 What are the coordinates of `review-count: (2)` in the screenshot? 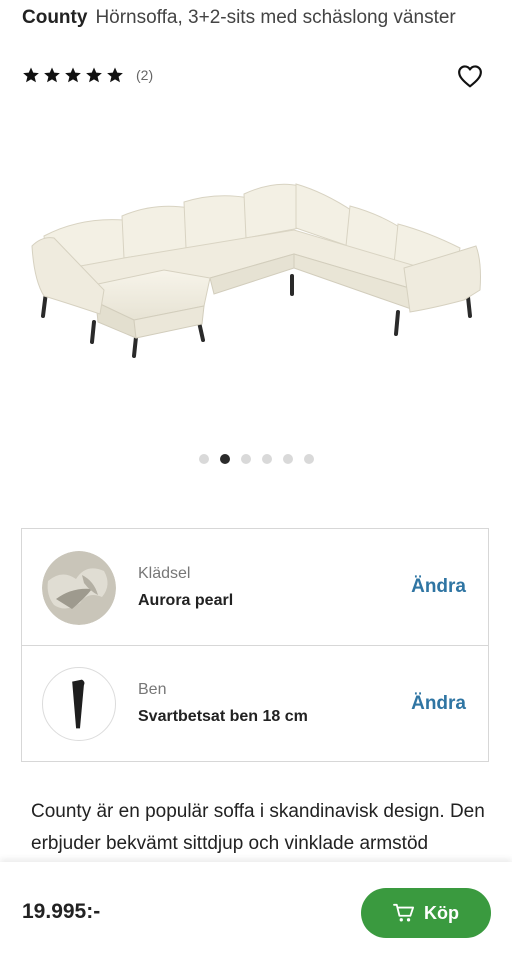 It's located at (144, 75).